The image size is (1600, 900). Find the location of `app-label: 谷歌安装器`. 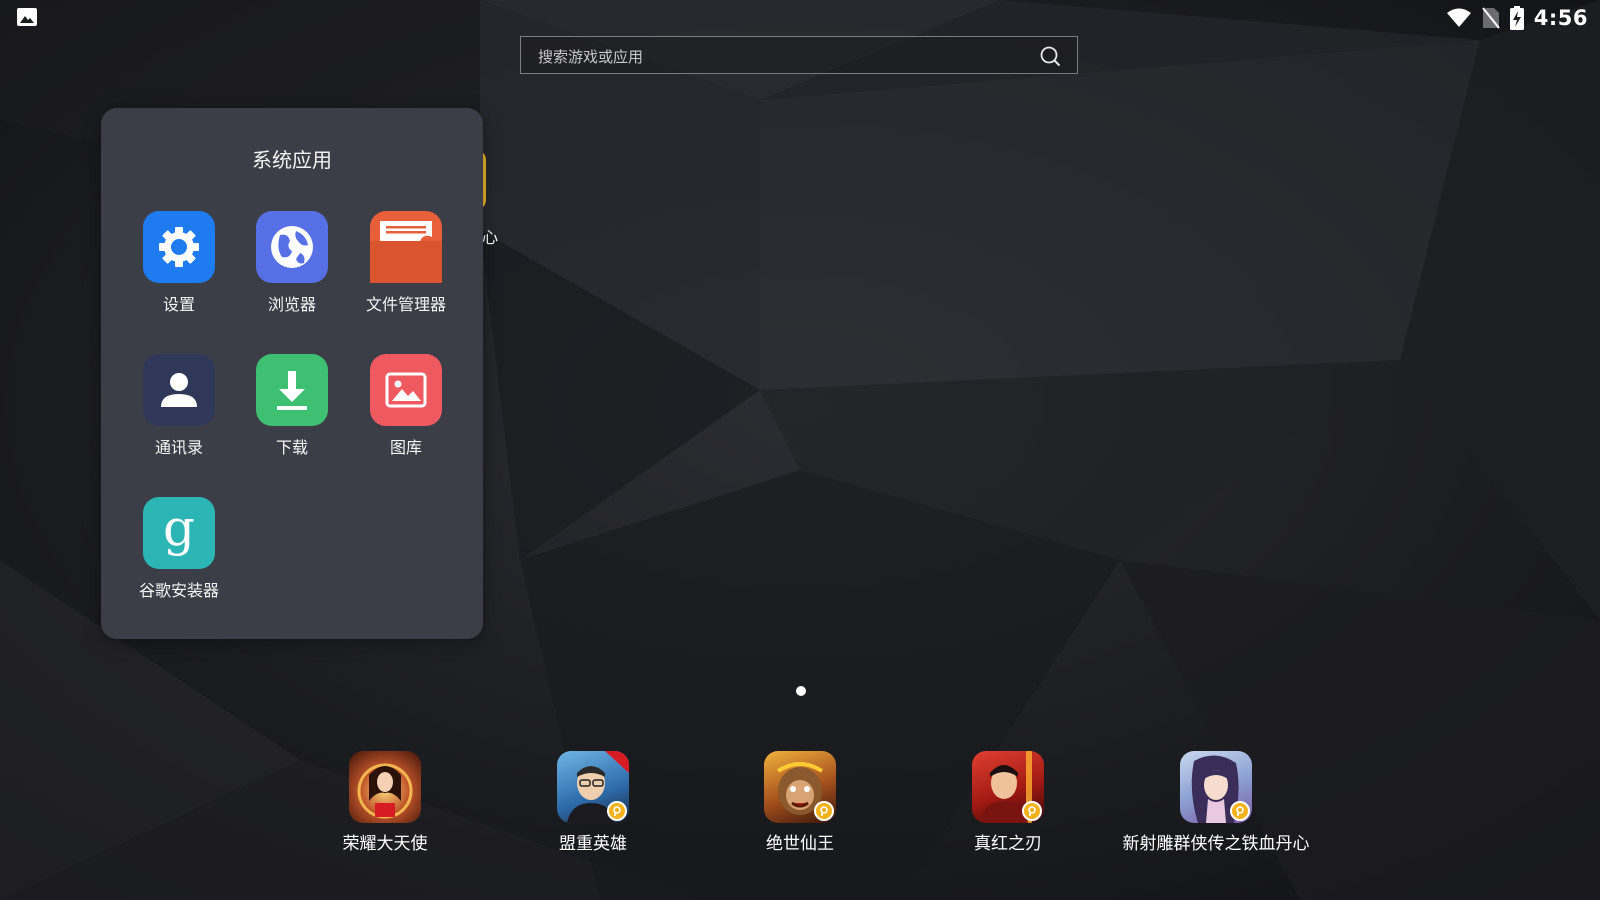

app-label: 谷歌安装器 is located at coordinates (178, 590).